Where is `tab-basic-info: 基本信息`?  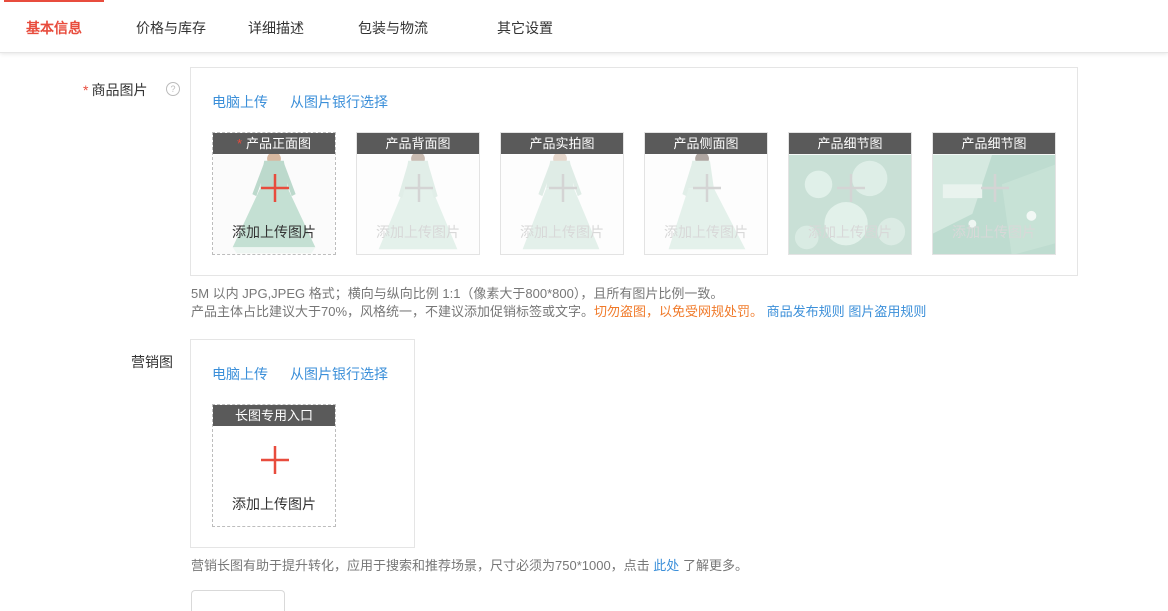
tab-basic-info: 基本信息 is located at coordinates (54, 26).